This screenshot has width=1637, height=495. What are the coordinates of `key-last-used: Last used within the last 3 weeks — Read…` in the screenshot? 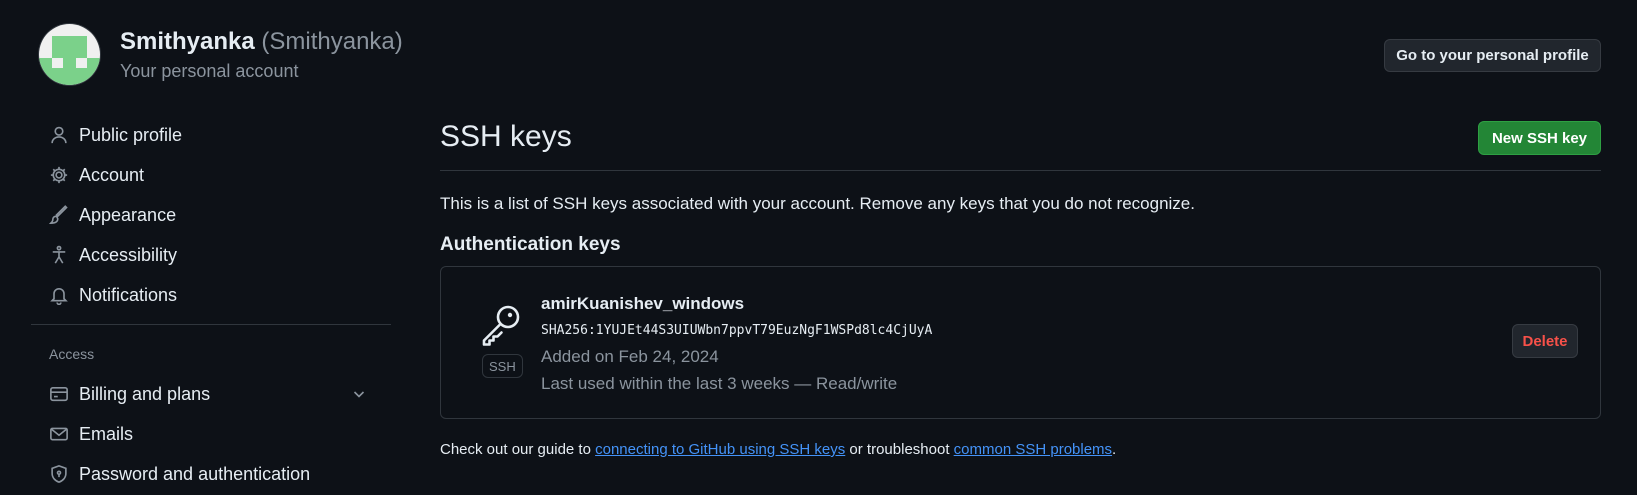 It's located at (719, 383).